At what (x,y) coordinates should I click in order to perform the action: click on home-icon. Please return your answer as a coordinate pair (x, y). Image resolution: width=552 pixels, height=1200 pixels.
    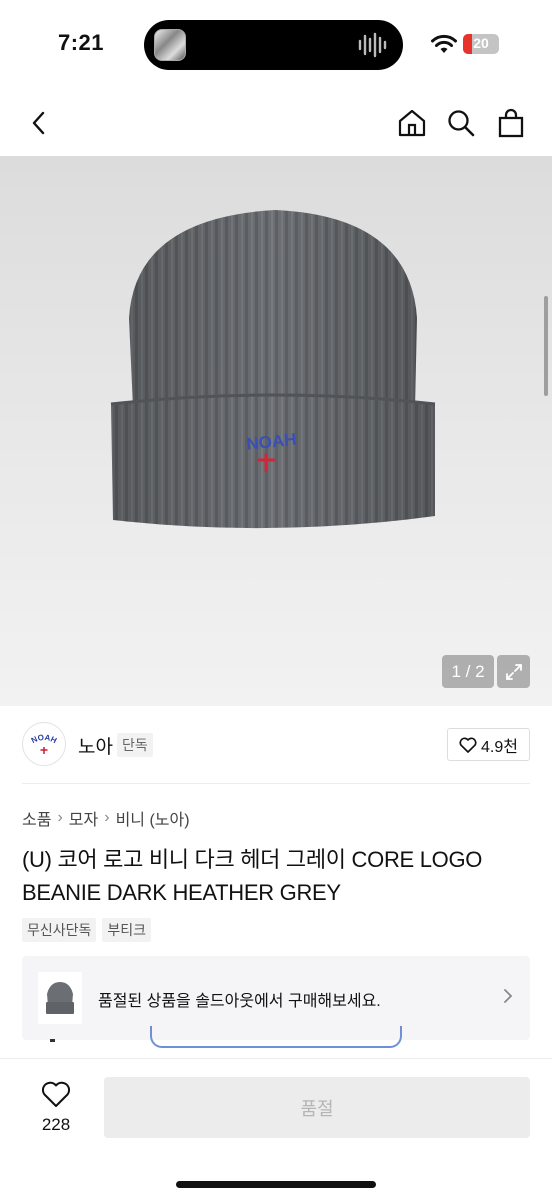
    Looking at the image, I should click on (412, 123).